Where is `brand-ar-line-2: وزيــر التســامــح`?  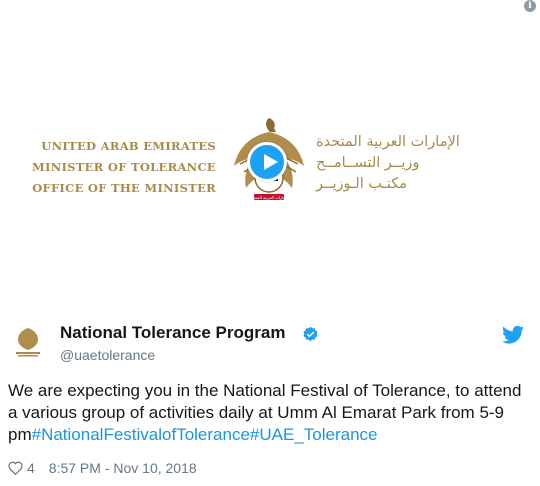
brand-ar-line-2: وزيــر التســامــح is located at coordinates (368, 163).